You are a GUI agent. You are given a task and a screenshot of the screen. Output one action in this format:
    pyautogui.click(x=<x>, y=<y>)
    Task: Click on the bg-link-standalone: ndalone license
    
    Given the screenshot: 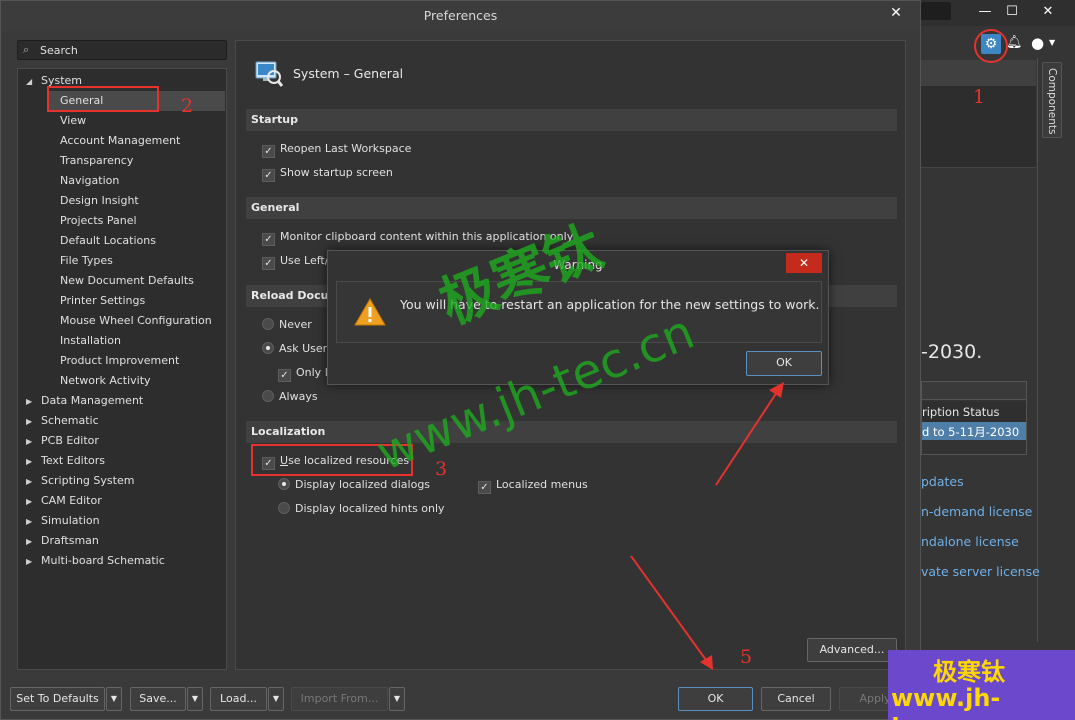 What is the action you would take?
    pyautogui.click(x=970, y=541)
    